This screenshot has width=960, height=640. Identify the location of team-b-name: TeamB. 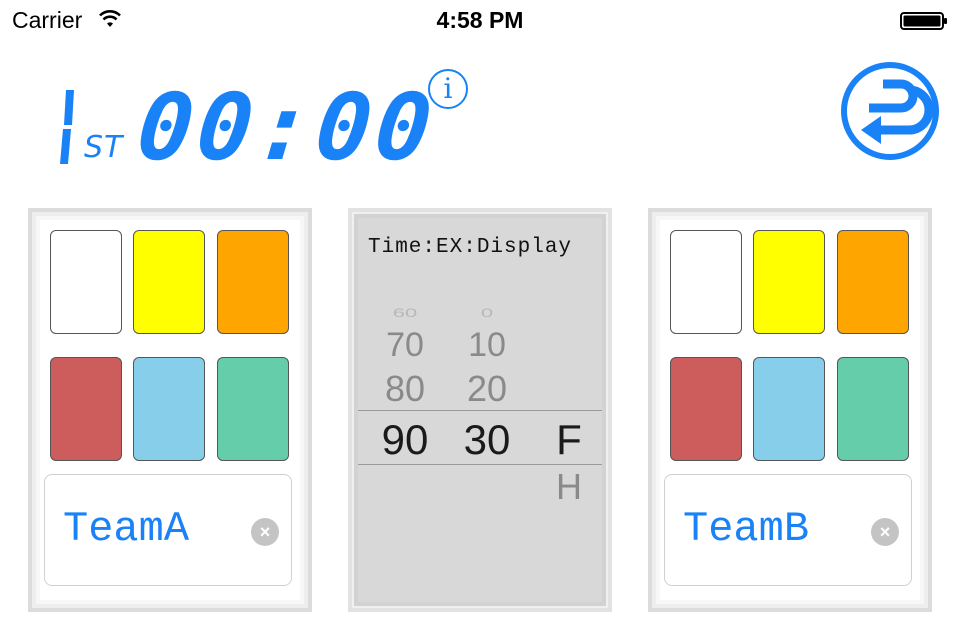
(746, 529).